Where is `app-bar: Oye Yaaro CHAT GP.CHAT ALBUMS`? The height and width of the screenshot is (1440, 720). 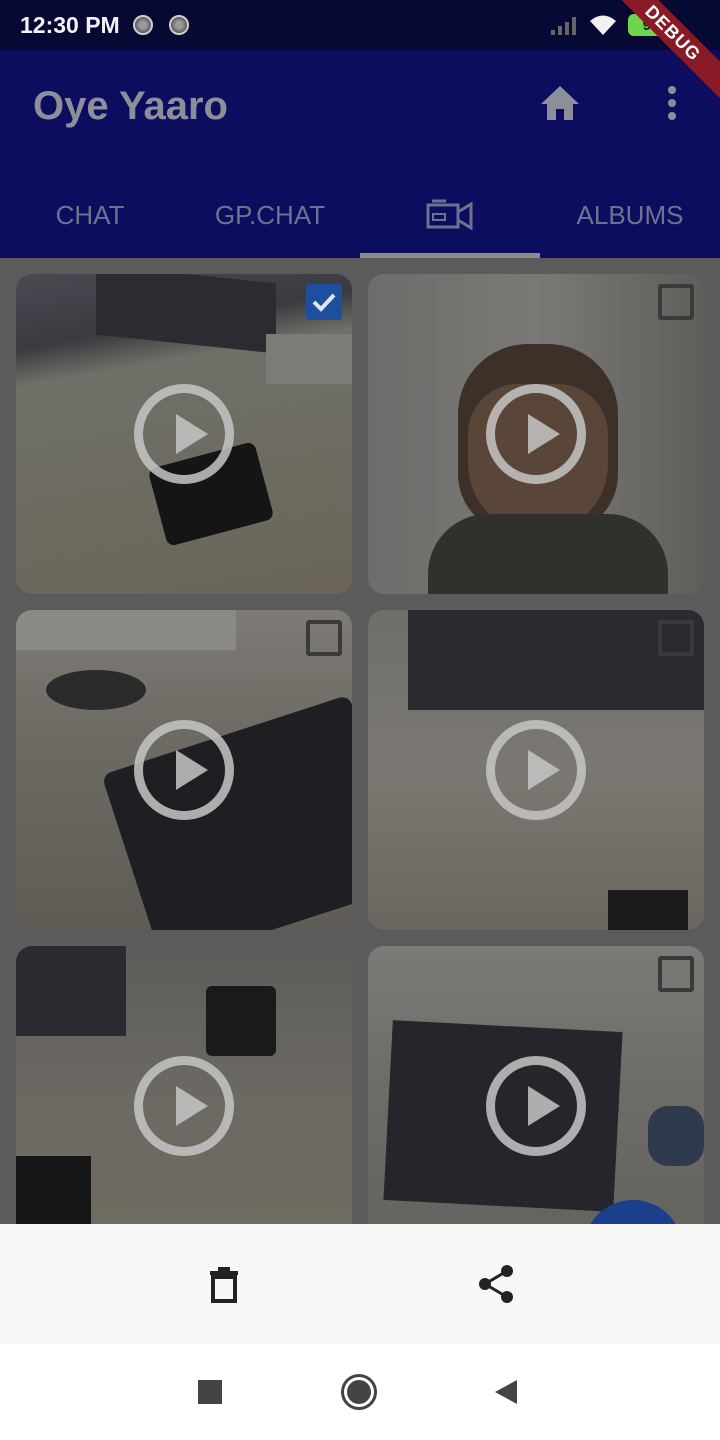 app-bar: Oye Yaaro CHAT GP.CHAT ALBUMS is located at coordinates (360, 154).